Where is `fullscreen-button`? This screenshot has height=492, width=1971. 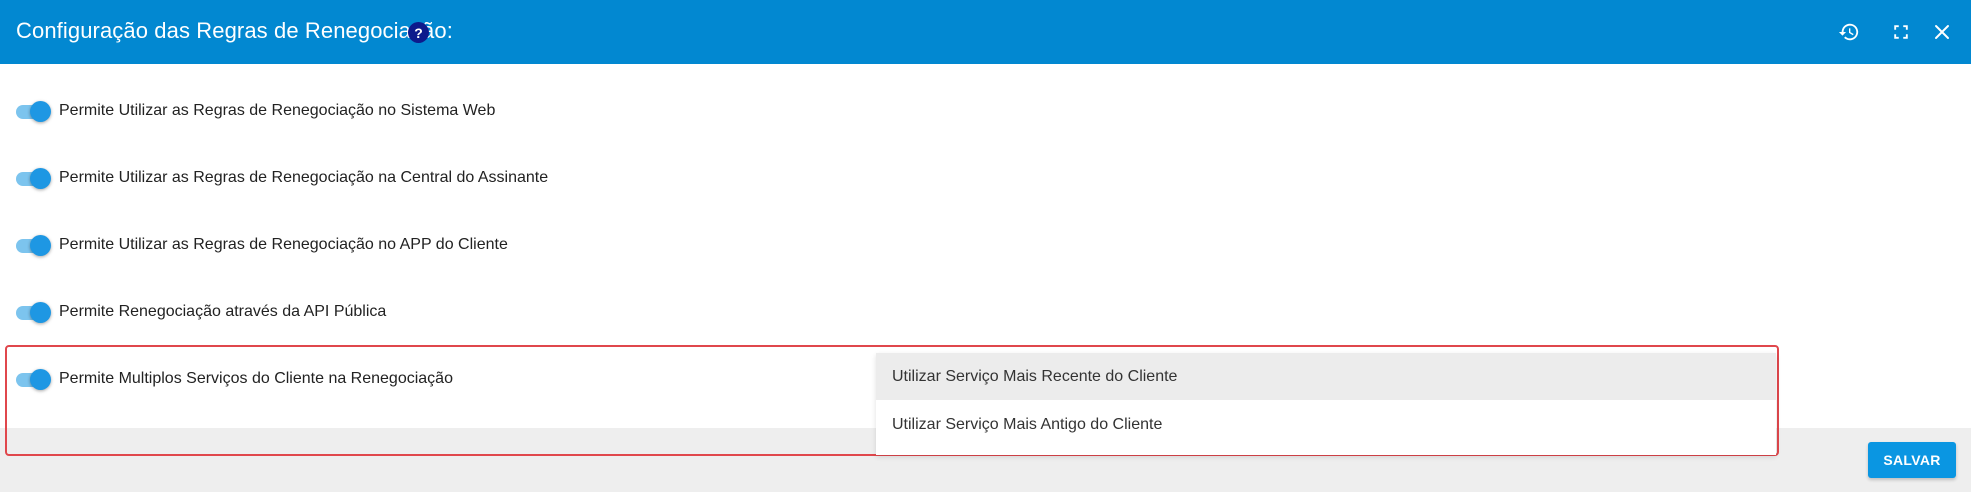 fullscreen-button is located at coordinates (1901, 32).